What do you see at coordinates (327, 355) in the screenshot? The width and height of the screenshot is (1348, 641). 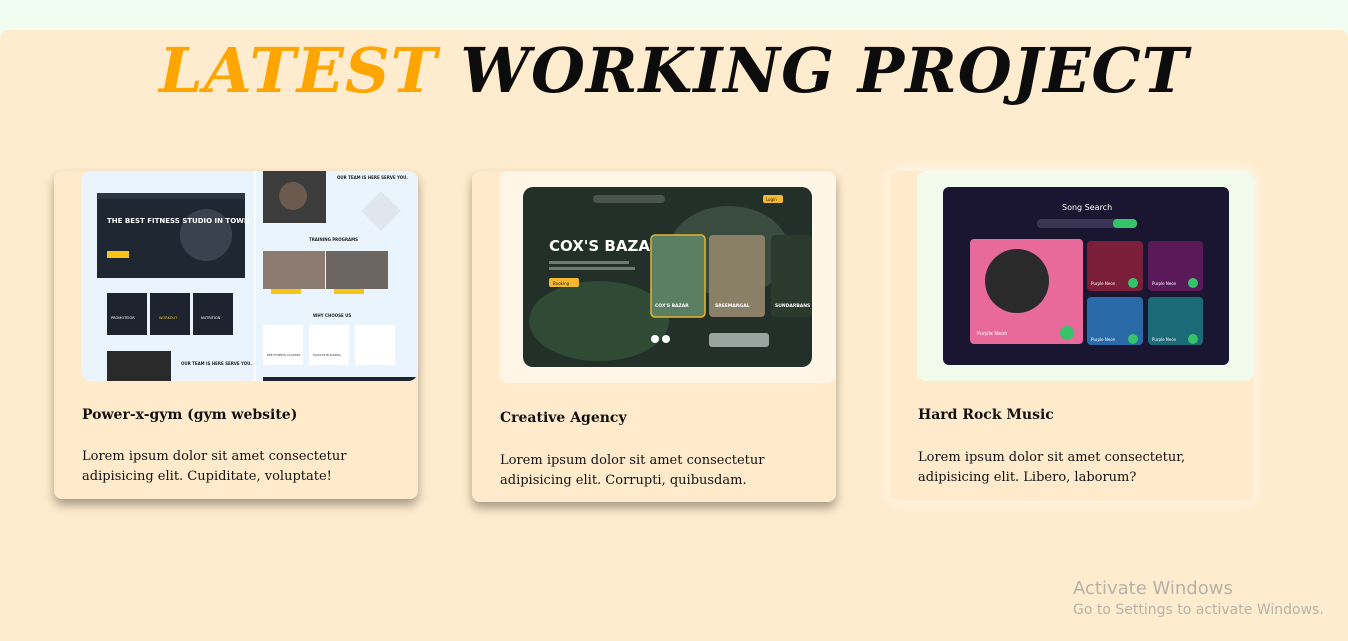 I see `gym-class-2: MUSCLE BUILDING` at bounding box center [327, 355].